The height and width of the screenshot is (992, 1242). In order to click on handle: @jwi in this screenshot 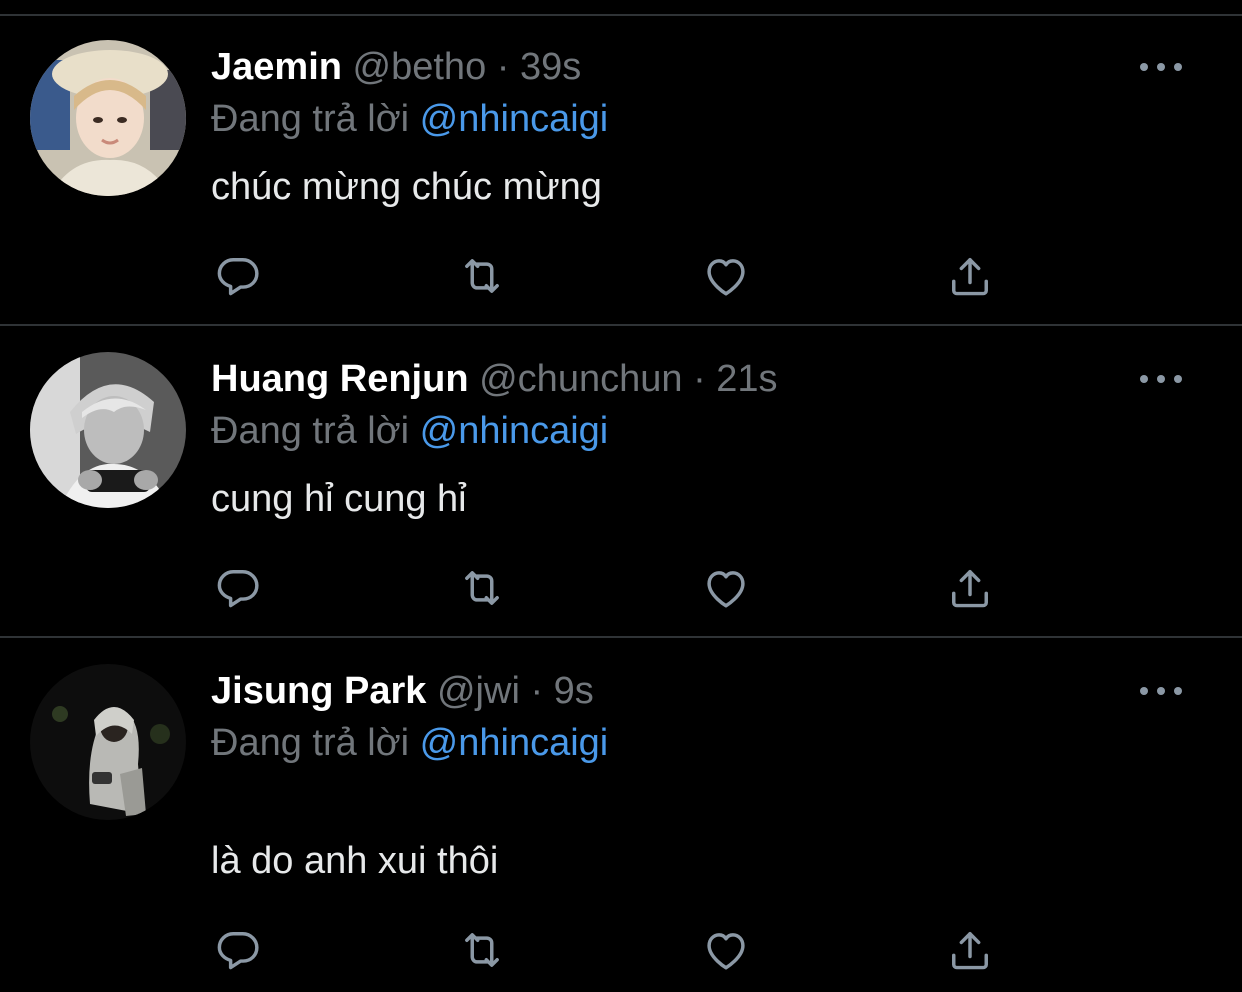, I will do `click(478, 691)`.